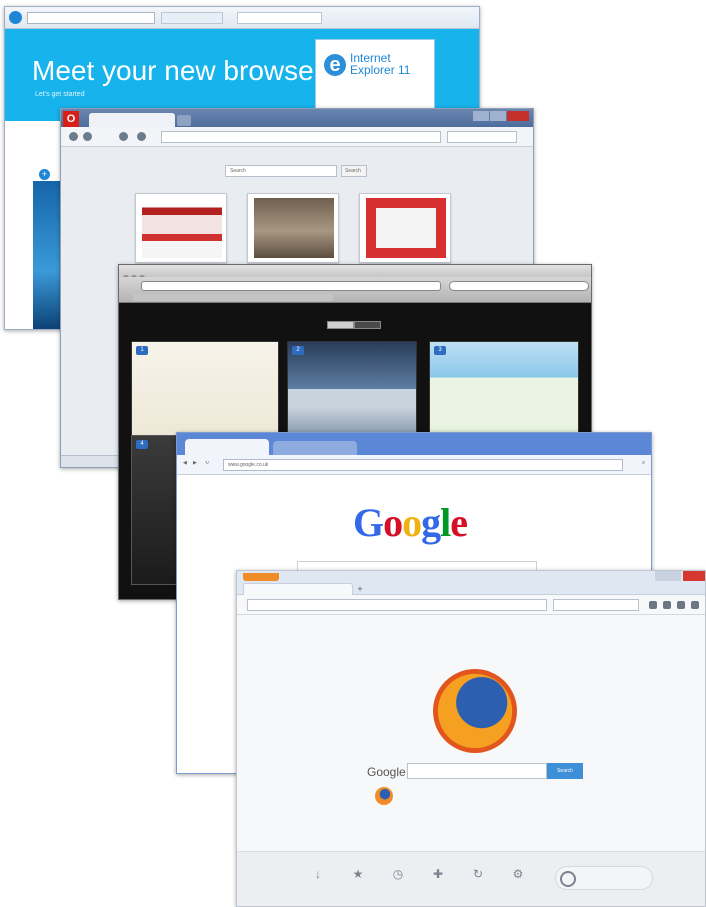 Image resolution: width=706 pixels, height=907 pixels. Describe the element at coordinates (604, 878) in the screenshot. I see `restore-session-button` at that location.